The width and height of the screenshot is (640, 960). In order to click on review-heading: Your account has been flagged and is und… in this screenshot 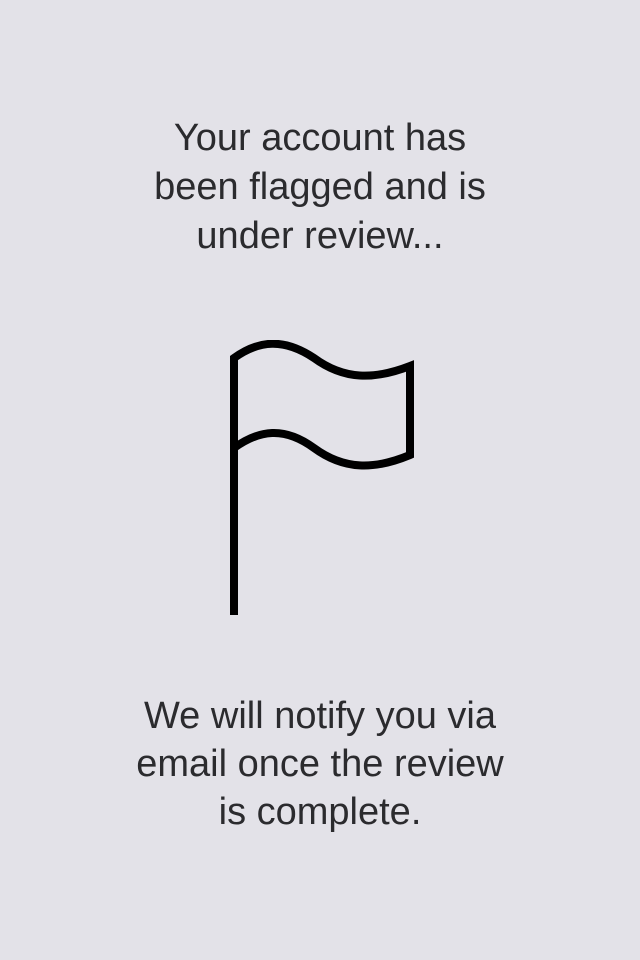, I will do `click(320, 187)`.